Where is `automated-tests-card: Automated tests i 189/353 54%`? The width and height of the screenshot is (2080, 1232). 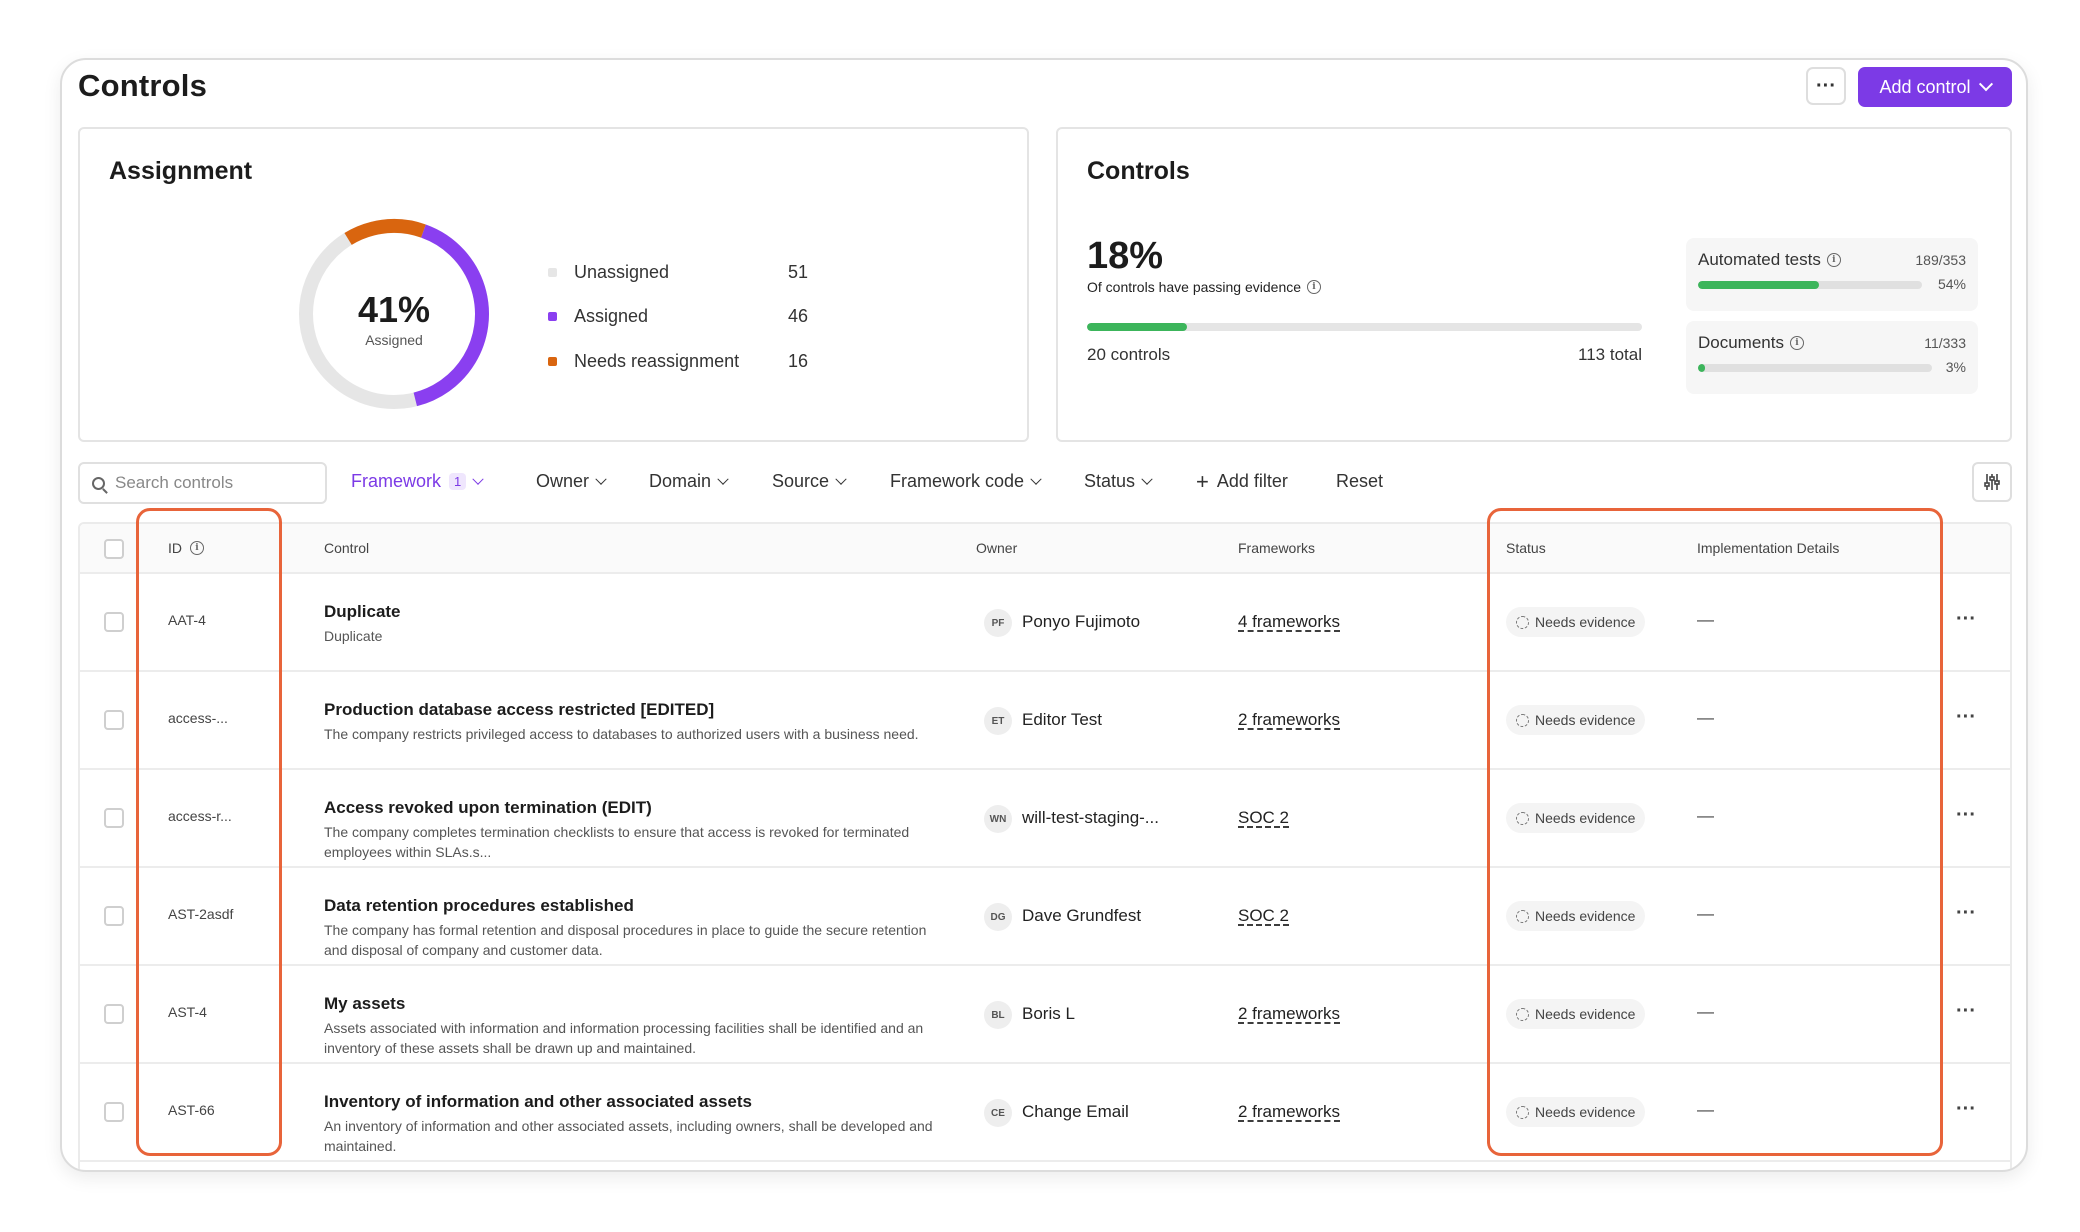
automated-tests-card: Automated tests i 189/353 54% is located at coordinates (1832, 274).